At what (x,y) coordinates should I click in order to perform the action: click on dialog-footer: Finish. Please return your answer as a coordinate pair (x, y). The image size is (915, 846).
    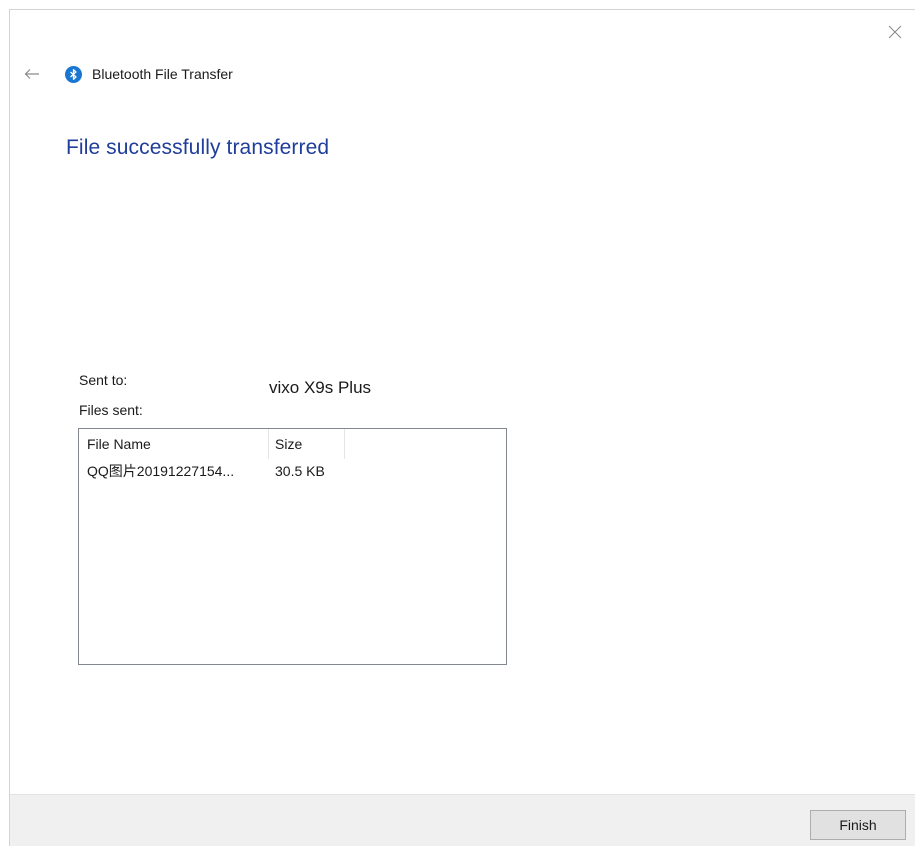
    Looking at the image, I should click on (462, 820).